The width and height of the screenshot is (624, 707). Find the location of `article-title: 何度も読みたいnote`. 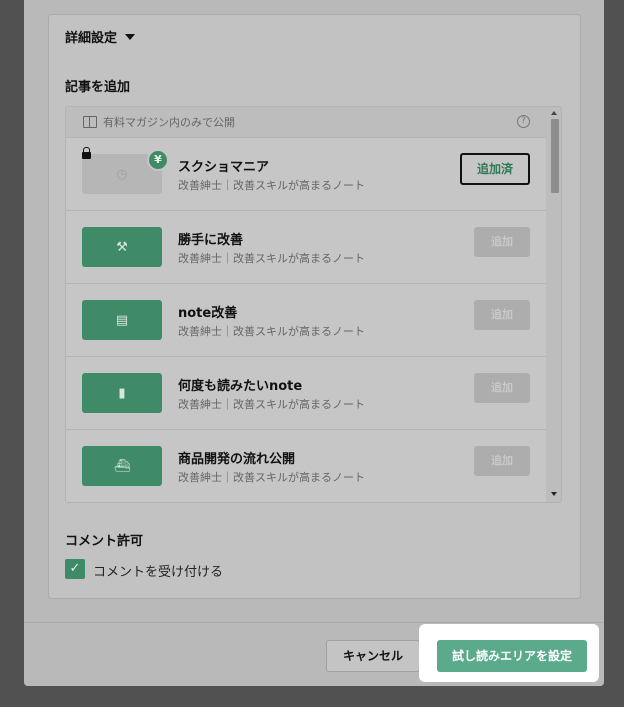

article-title: 何度も読みたいnote is located at coordinates (240, 386).